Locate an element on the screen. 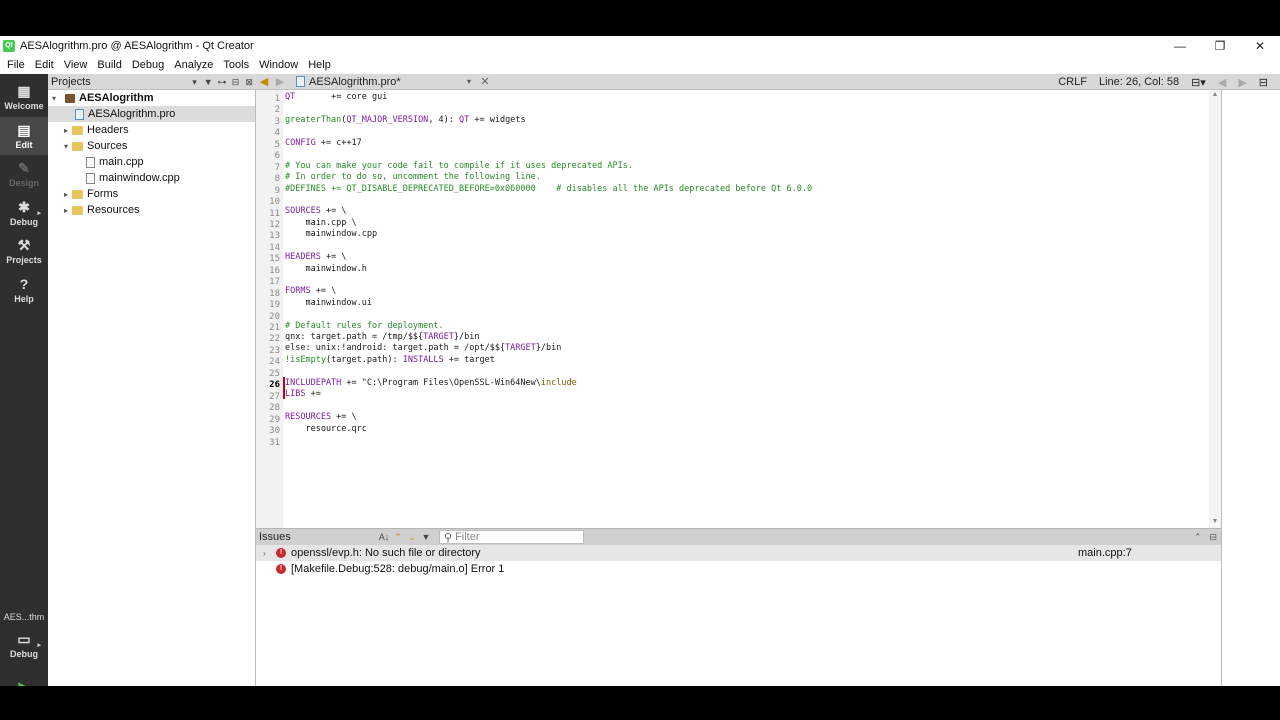  projects-pane-header: Projects ▾ ▼ ⊶ ⊟ ⊠ is located at coordinates (152, 82).